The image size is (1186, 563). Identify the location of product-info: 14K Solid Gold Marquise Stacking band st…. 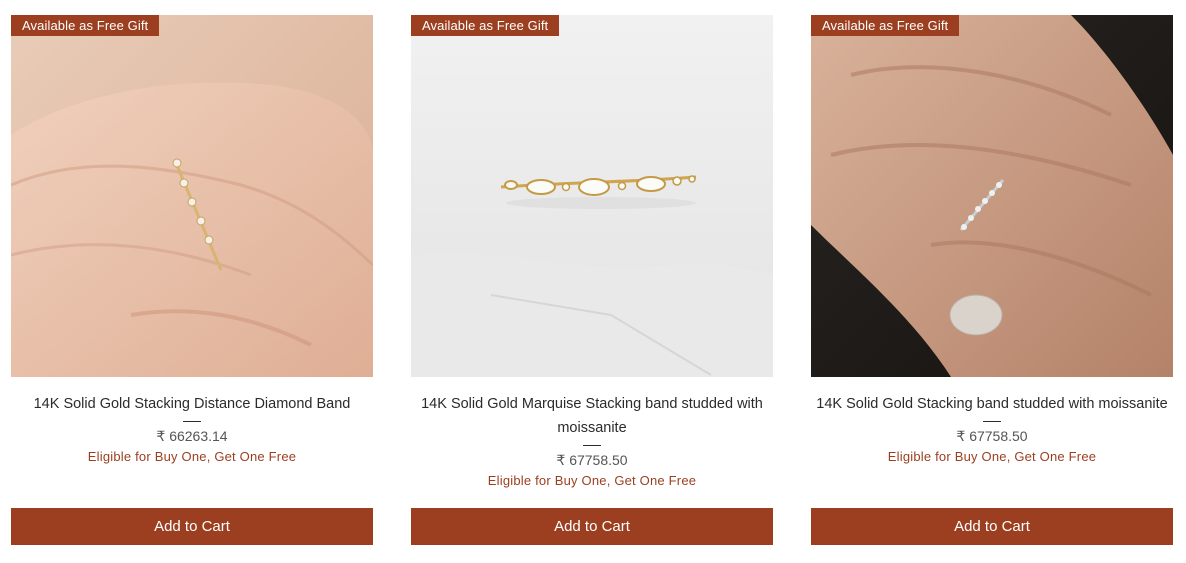
(592, 441).